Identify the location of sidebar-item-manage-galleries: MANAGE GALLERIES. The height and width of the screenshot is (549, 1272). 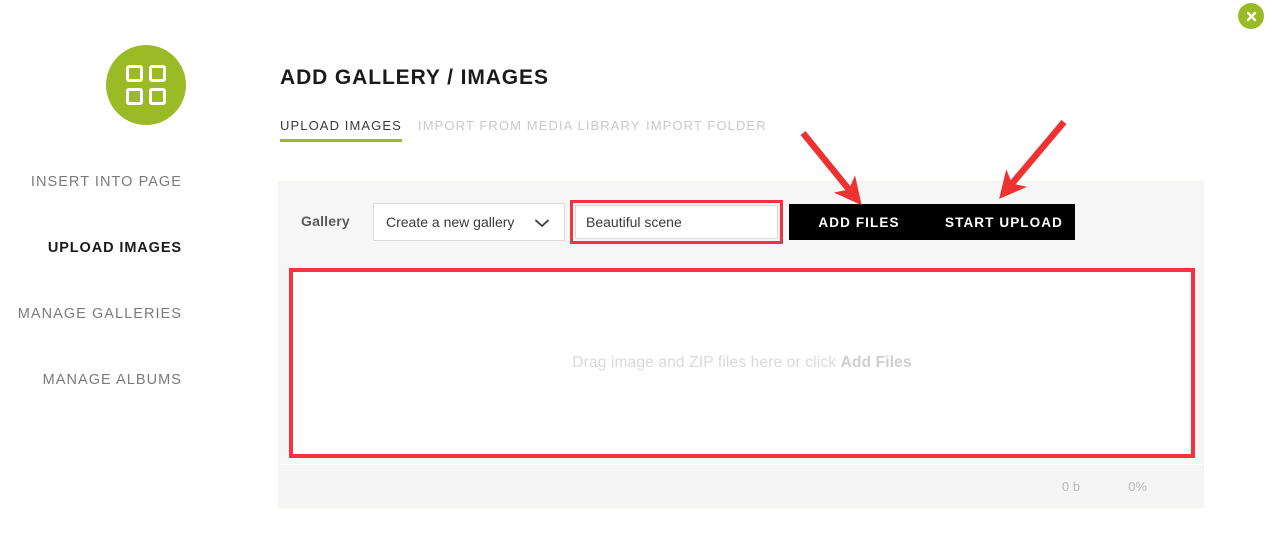
(91, 314).